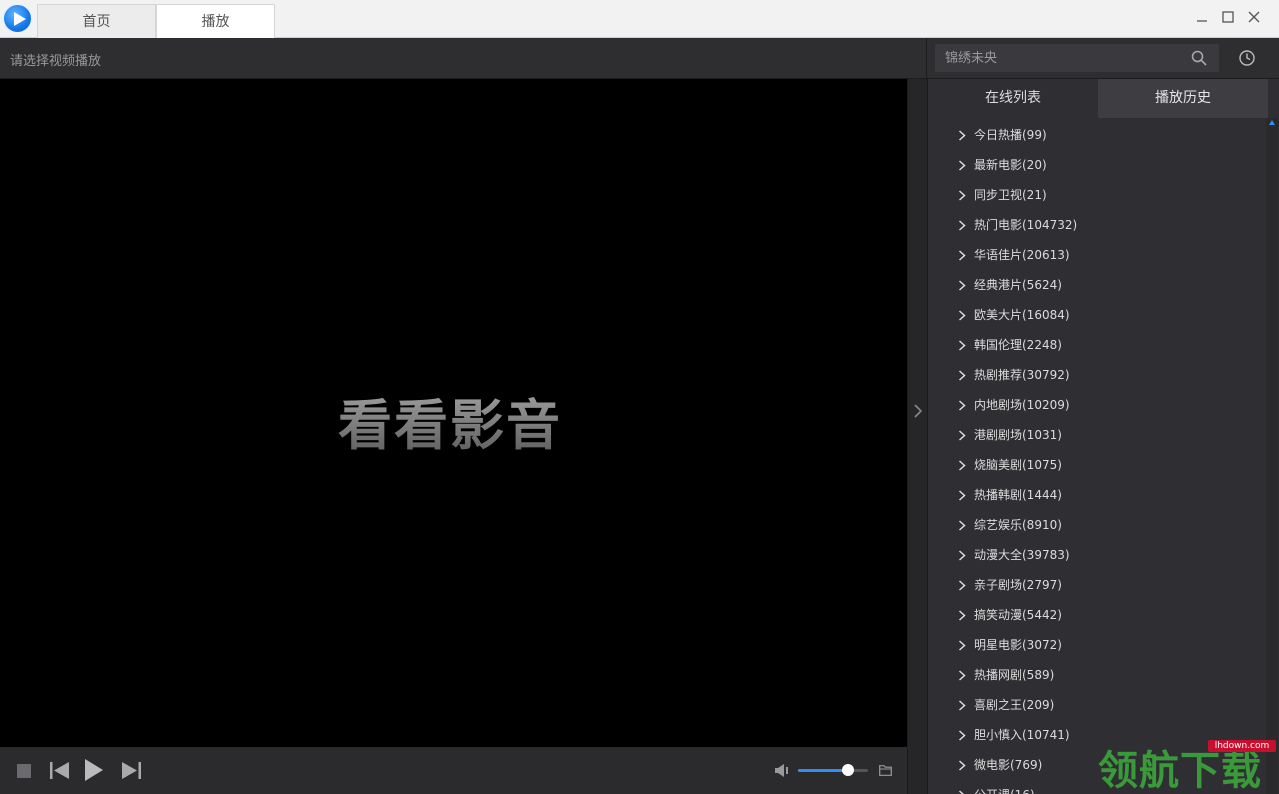  What do you see at coordinates (1097, 285) in the screenshot?
I see `list-item: 经典港片(5624)` at bounding box center [1097, 285].